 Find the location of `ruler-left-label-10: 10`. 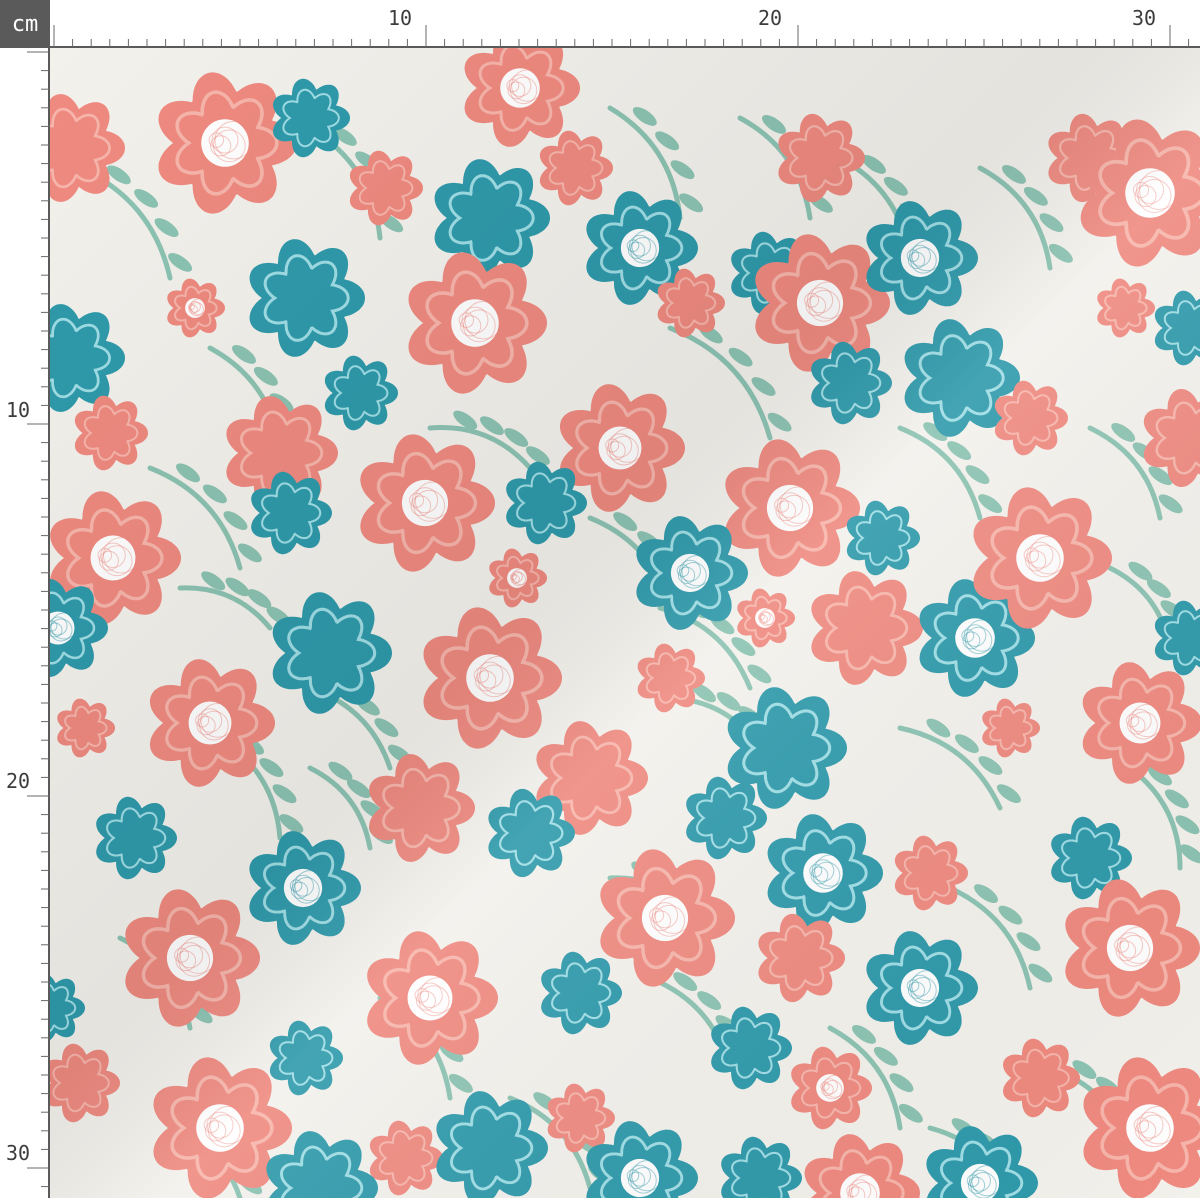

ruler-left-label-10: 10 is located at coordinates (18, 410).